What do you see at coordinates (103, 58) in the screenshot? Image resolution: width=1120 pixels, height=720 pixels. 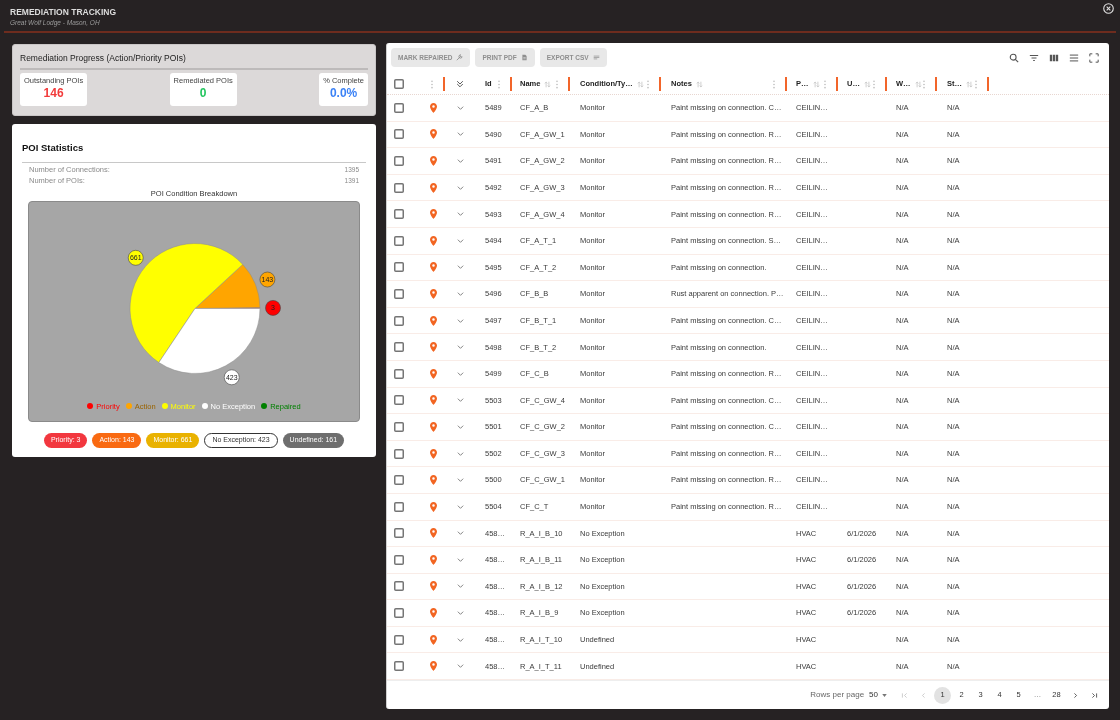 I see `panel-title: Remediation Progress (Action/Priority POIs)` at bounding box center [103, 58].